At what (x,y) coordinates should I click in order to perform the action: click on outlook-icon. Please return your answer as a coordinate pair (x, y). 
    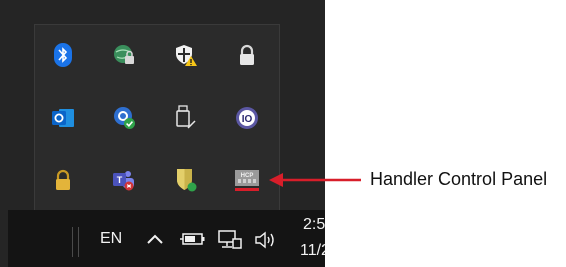
    Looking at the image, I should click on (63, 118).